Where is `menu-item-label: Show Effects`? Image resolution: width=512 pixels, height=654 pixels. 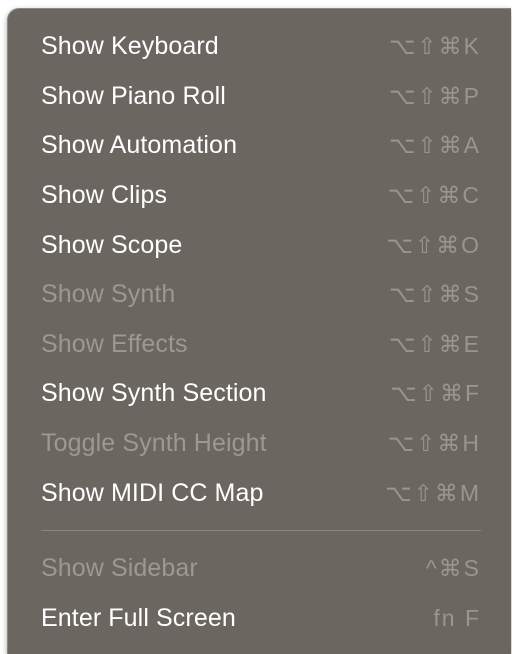 menu-item-label: Show Effects is located at coordinates (114, 343).